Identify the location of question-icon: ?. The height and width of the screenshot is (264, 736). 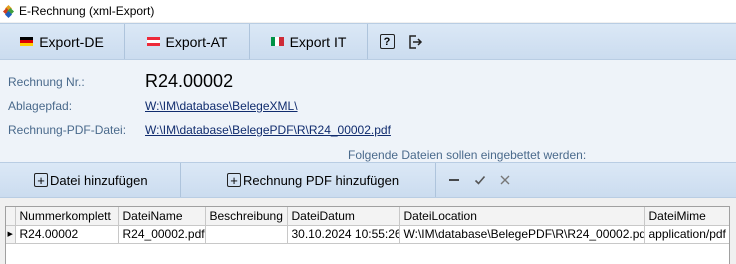
(387, 41).